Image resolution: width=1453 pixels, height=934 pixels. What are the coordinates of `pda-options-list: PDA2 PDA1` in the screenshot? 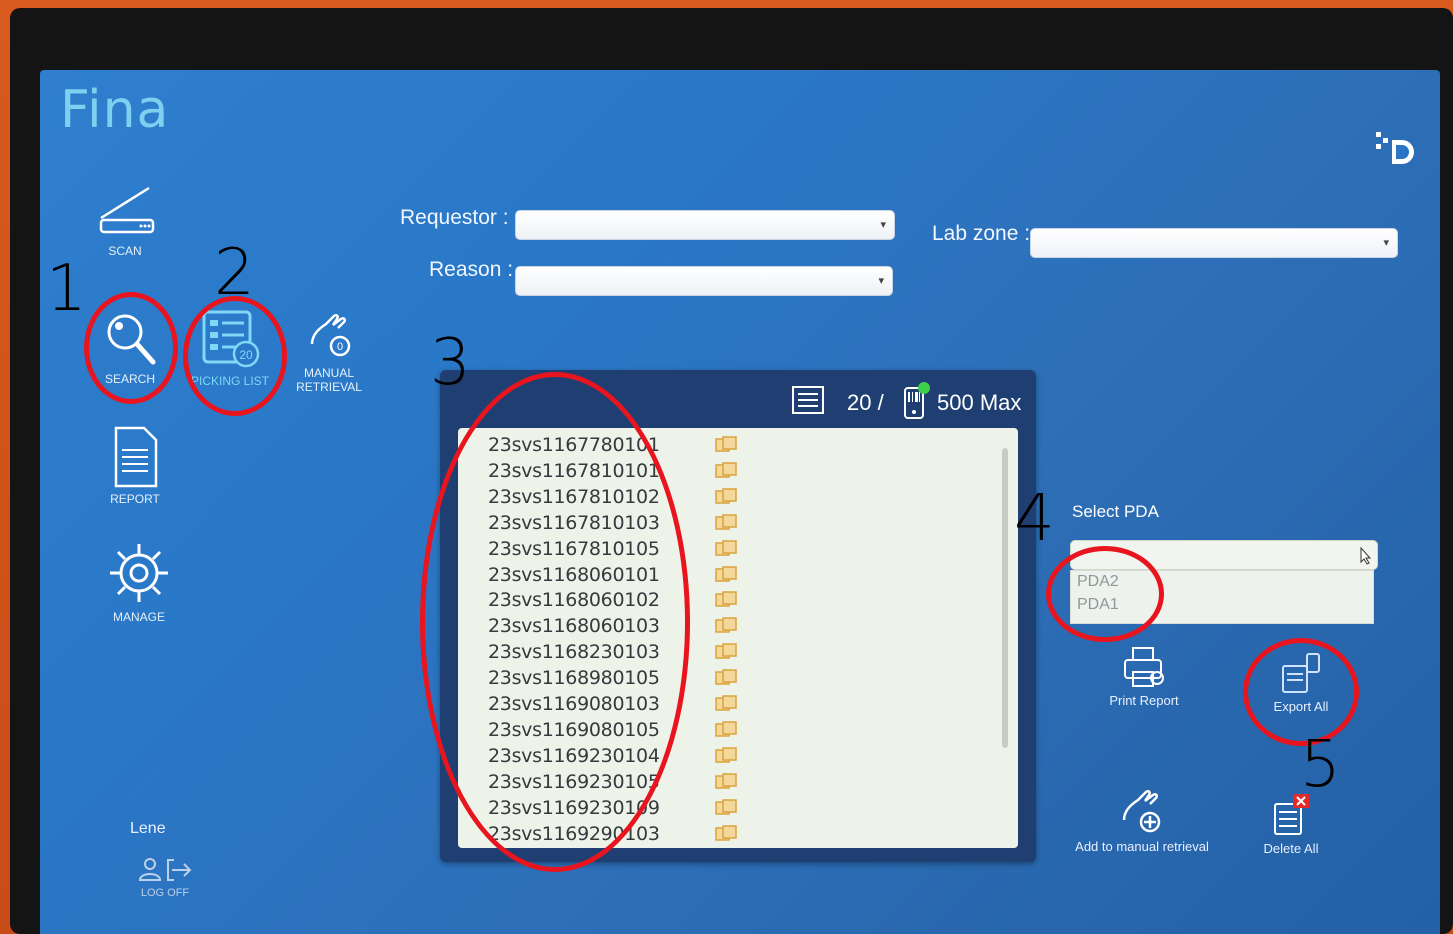 It's located at (1222, 597).